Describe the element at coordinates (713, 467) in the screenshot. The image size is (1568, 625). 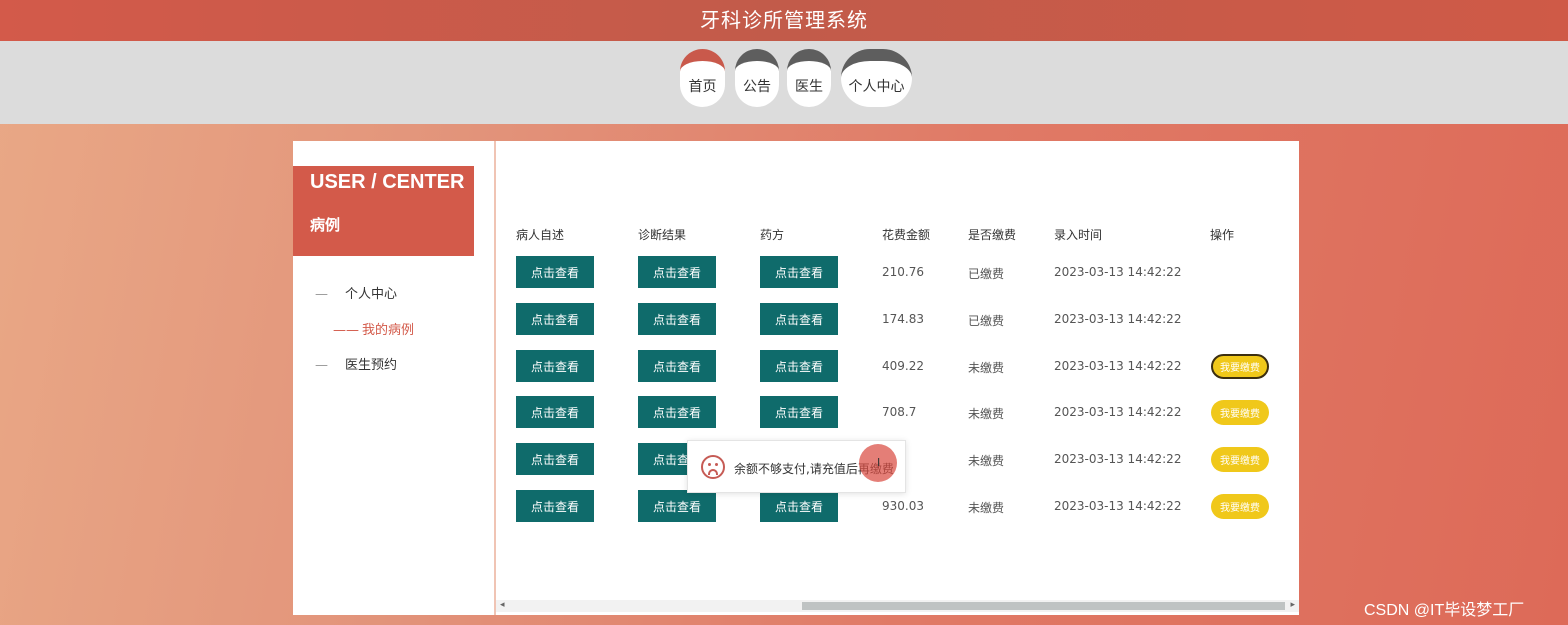
I see `sad-face-icon` at that location.